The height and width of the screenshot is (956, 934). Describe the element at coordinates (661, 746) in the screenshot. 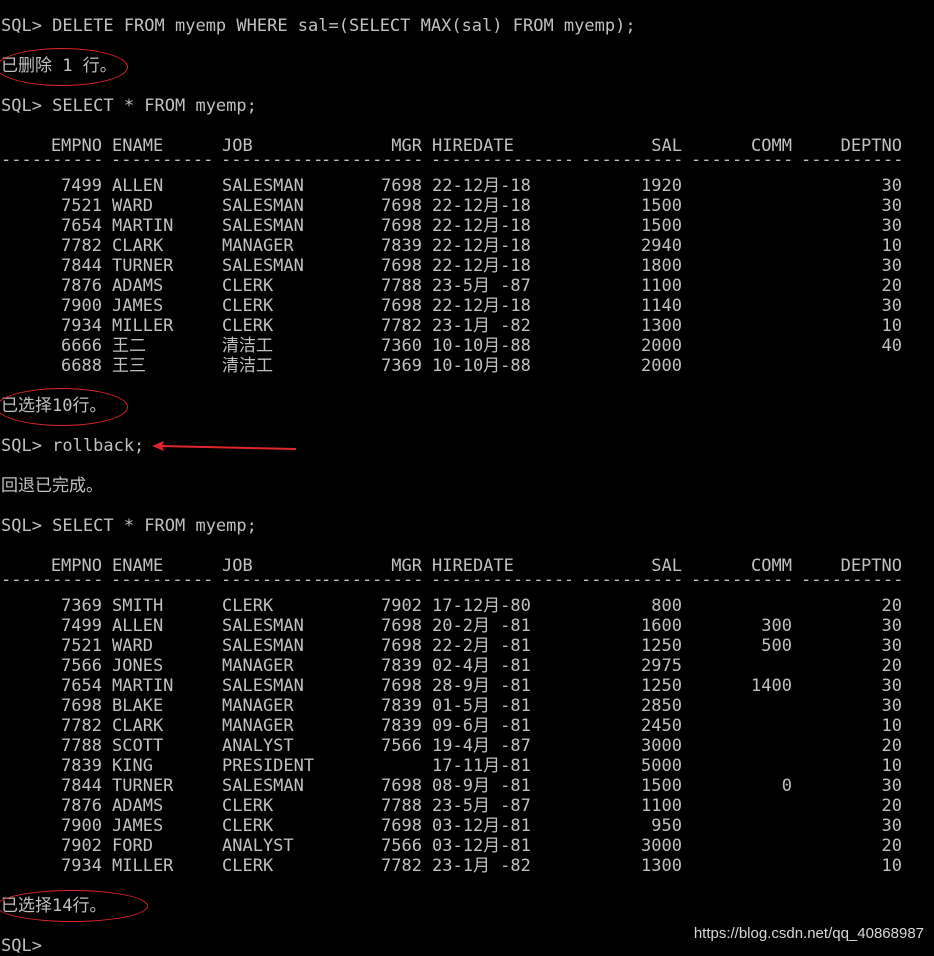

I see `table2-cell-sal: 3000` at that location.